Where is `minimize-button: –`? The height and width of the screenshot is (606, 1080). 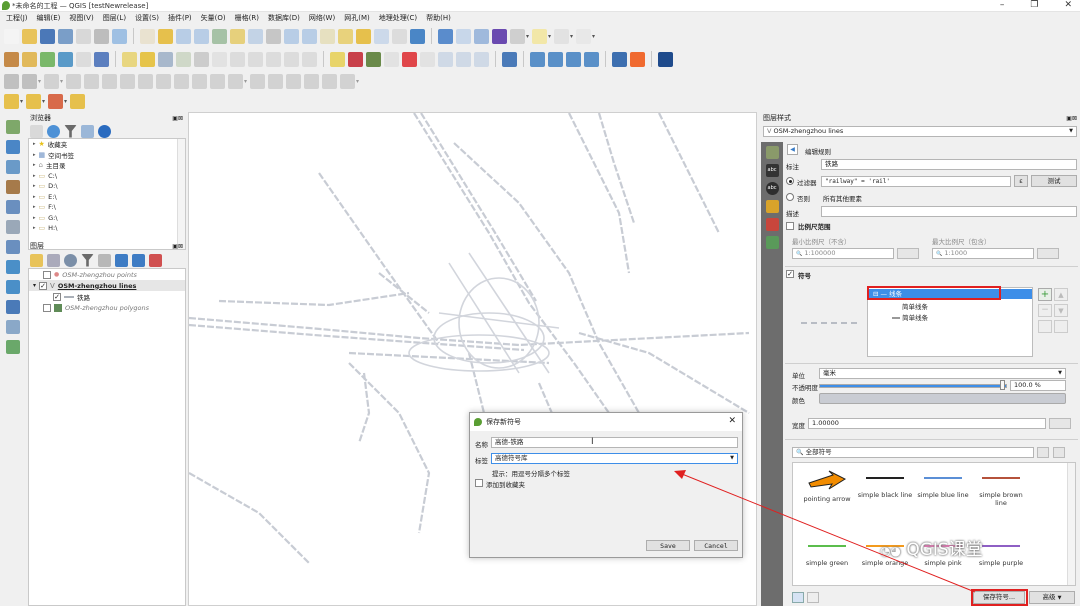
minimize-button: – is located at coordinates (1002, 5).